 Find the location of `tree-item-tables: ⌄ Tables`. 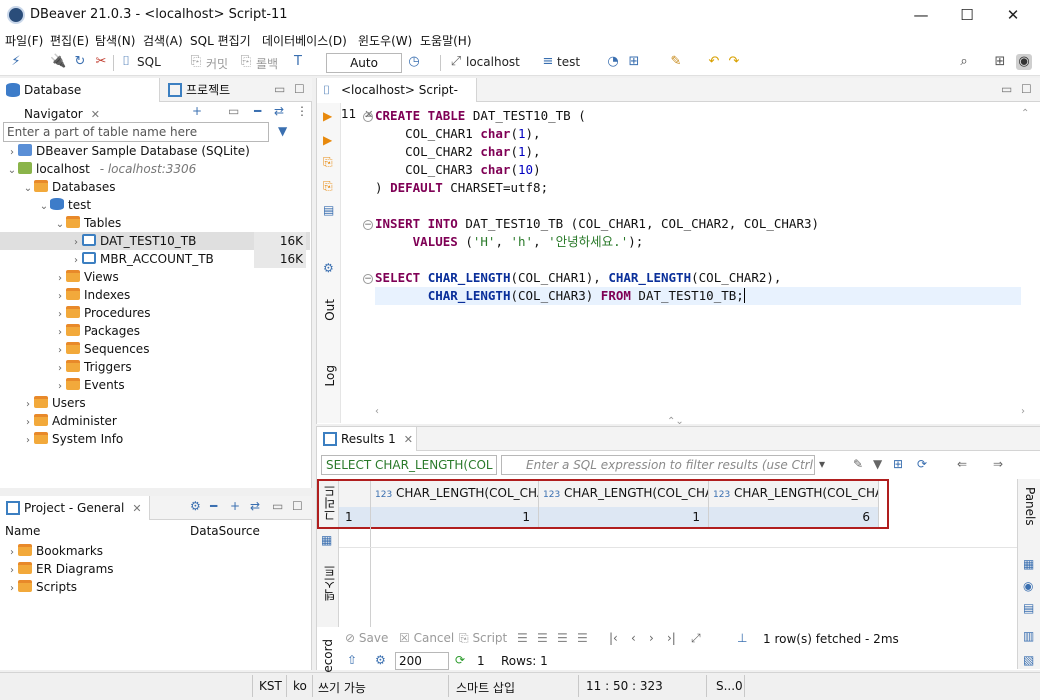

tree-item-tables: ⌄ Tables is located at coordinates (87, 223).